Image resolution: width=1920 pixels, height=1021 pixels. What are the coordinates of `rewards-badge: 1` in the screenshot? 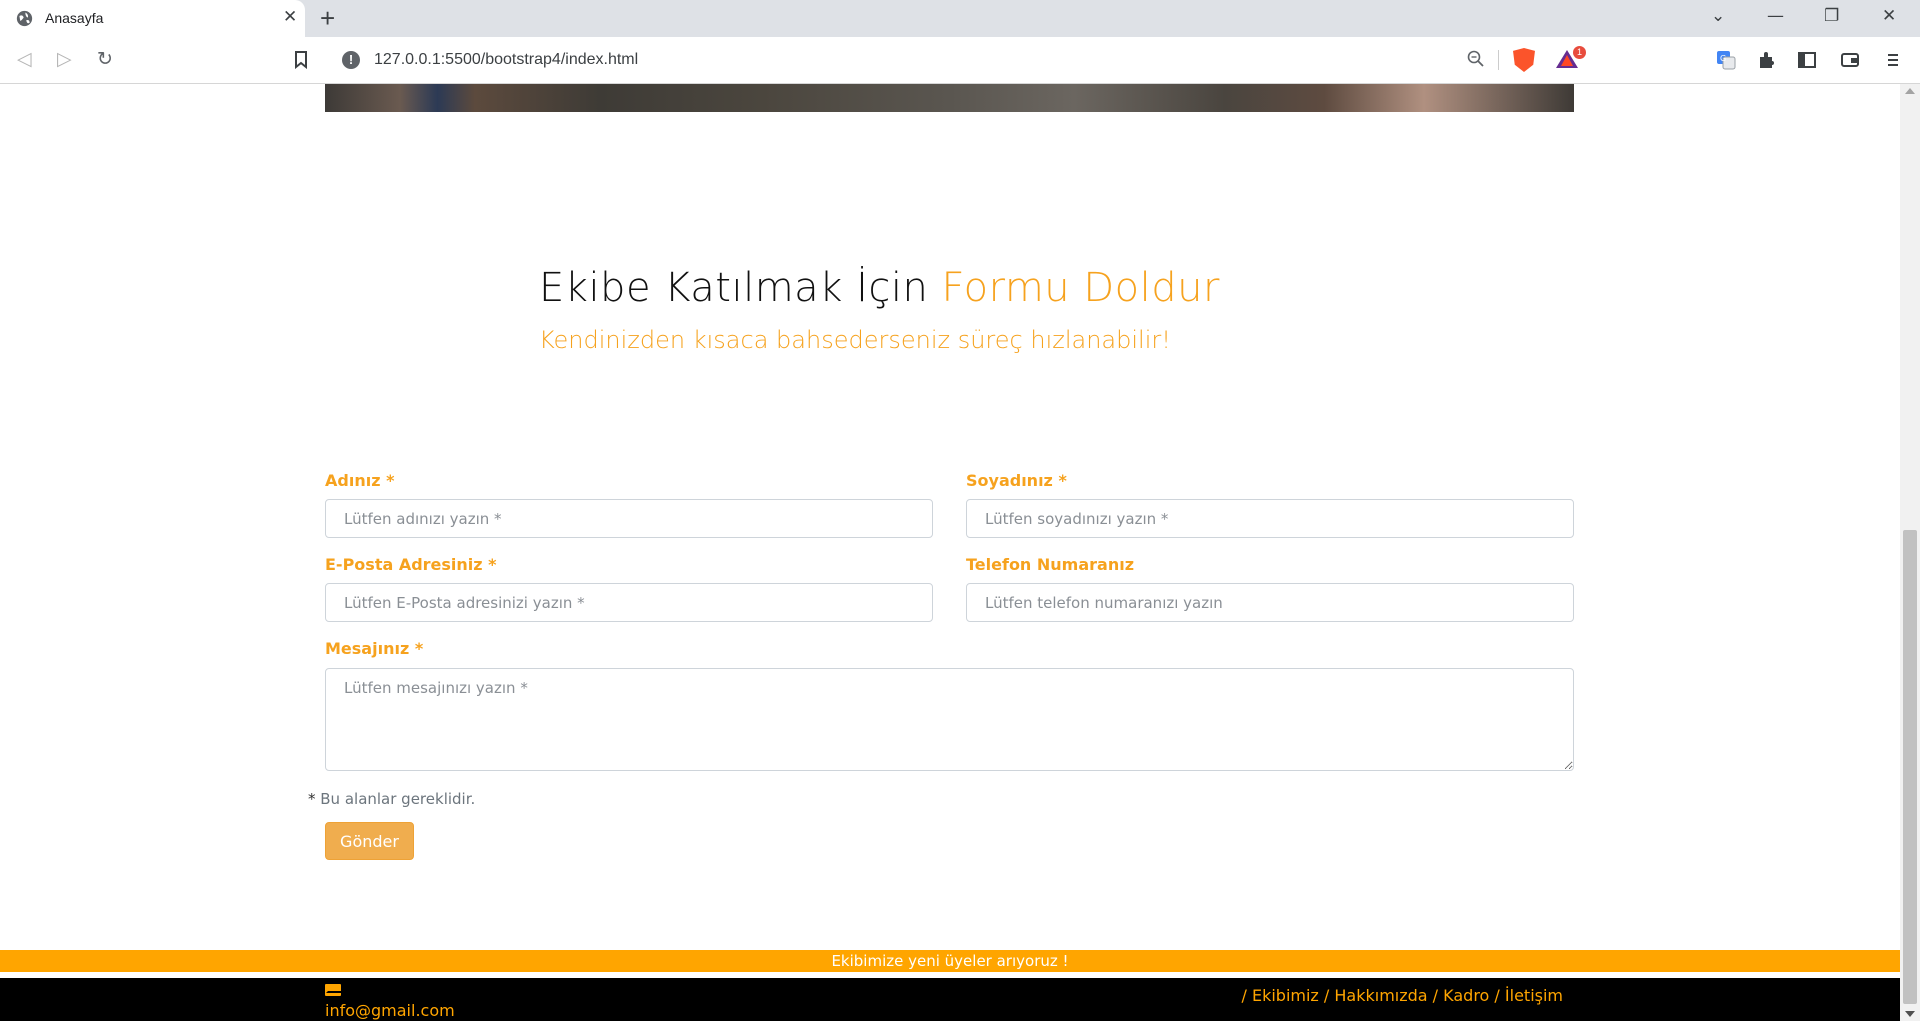 It's located at (1579, 52).